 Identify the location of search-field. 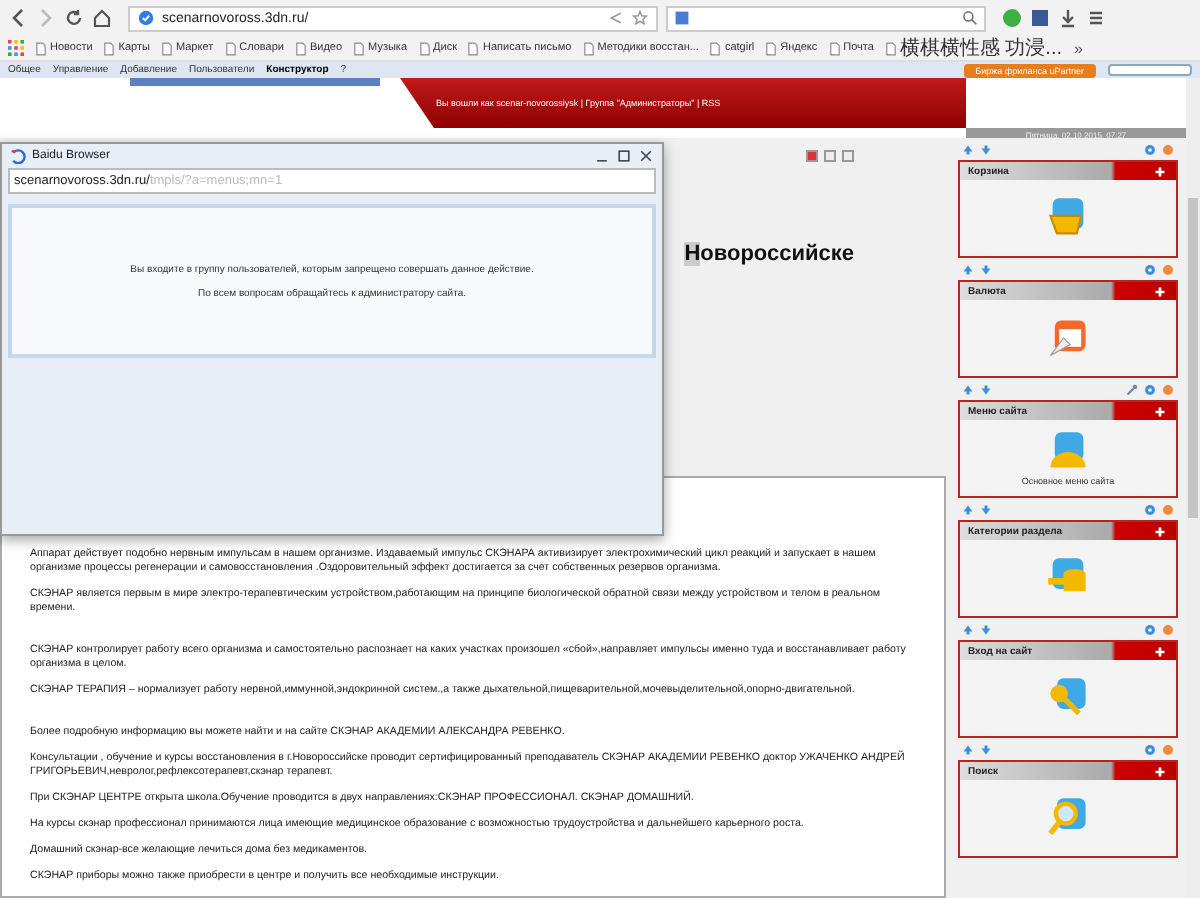
(826, 18).